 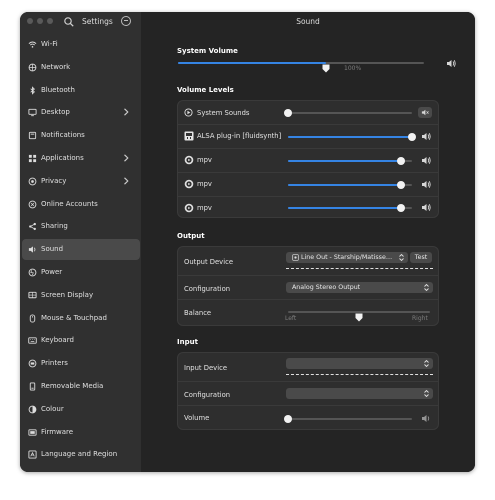 I want to click on mute-toggle-button, so click(x=425, y=112).